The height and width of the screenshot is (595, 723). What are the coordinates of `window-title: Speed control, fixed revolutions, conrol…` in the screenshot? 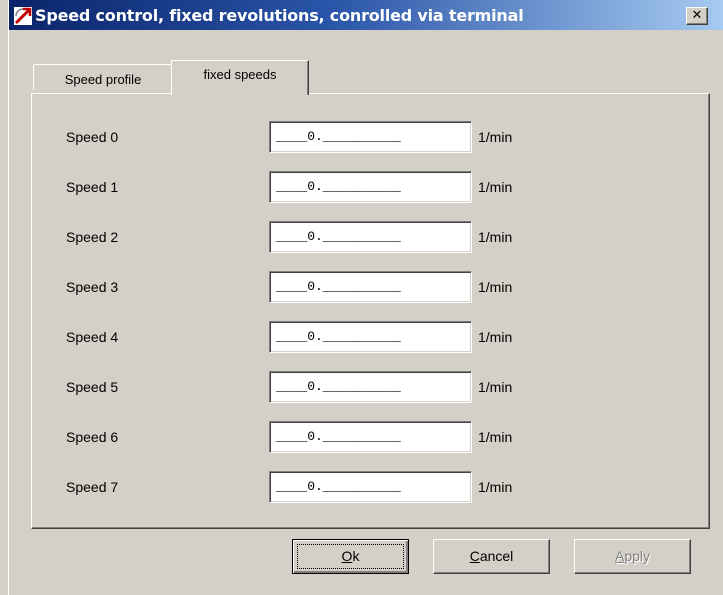 It's located at (279, 15).